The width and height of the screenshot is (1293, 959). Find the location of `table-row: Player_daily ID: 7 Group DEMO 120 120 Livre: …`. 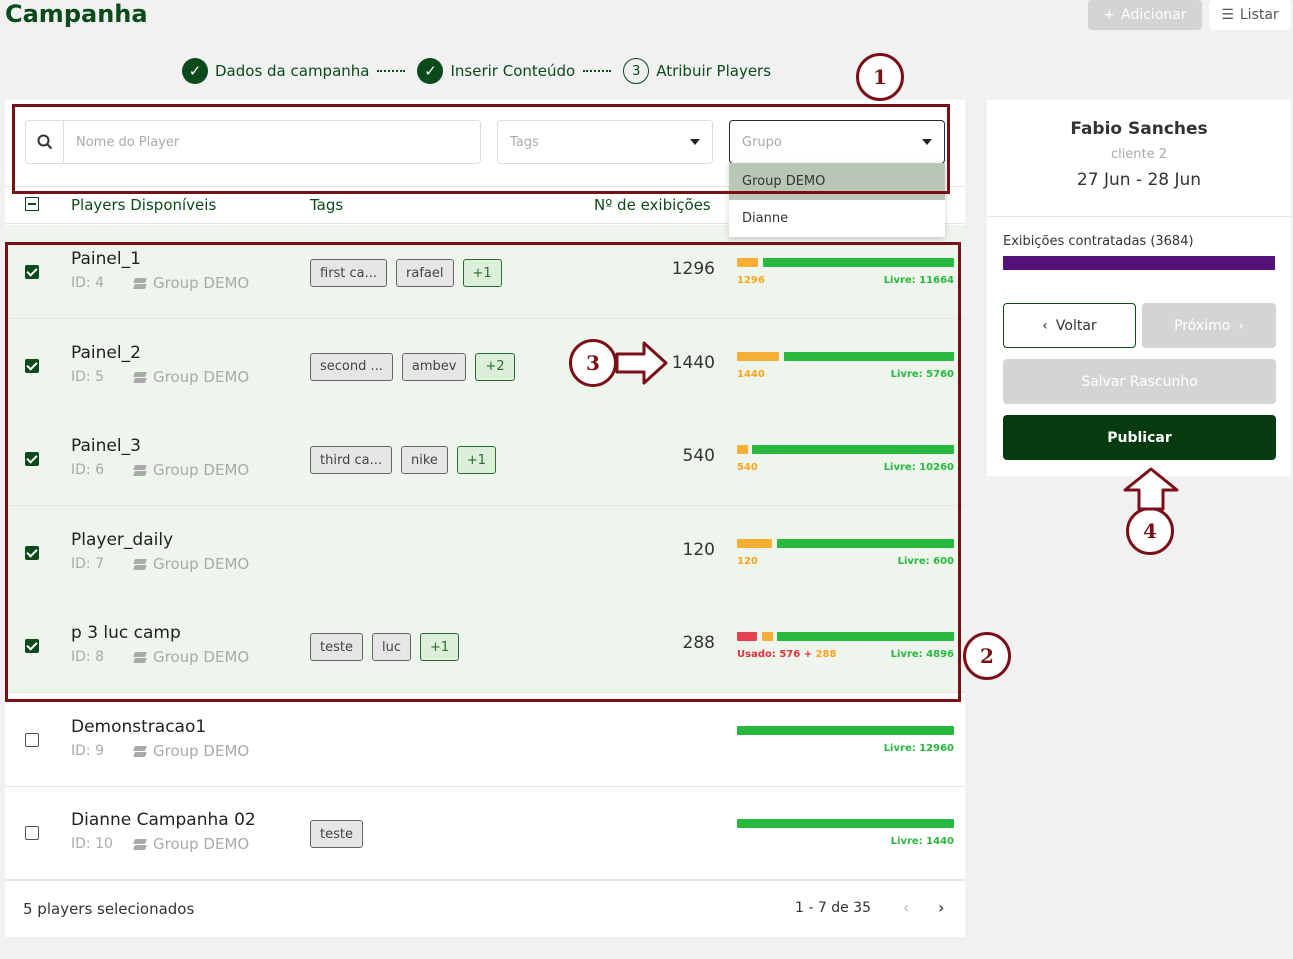

table-row: Player_daily ID: 7 Group DEMO 120 120 Livre: … is located at coordinates (485, 552).